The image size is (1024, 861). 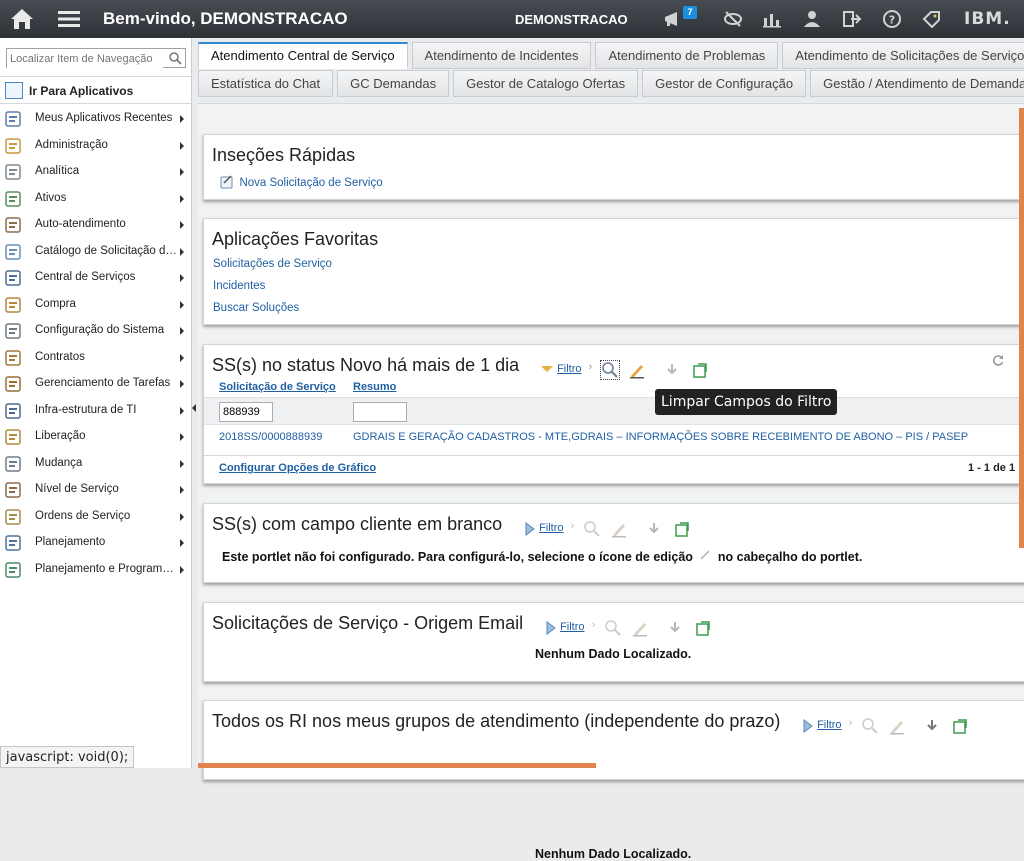 What do you see at coordinates (690, 12) in the screenshot?
I see `notification-badge: 7` at bounding box center [690, 12].